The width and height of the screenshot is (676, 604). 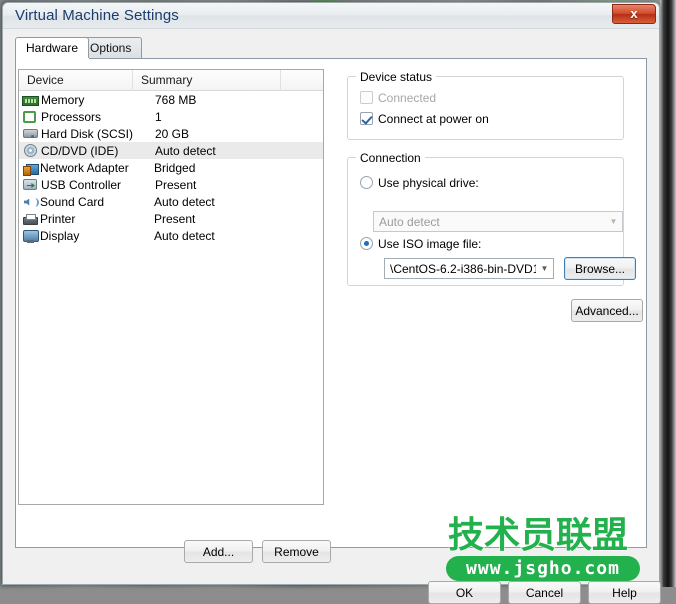 What do you see at coordinates (296, 551) in the screenshot?
I see `remove-button: Remove` at bounding box center [296, 551].